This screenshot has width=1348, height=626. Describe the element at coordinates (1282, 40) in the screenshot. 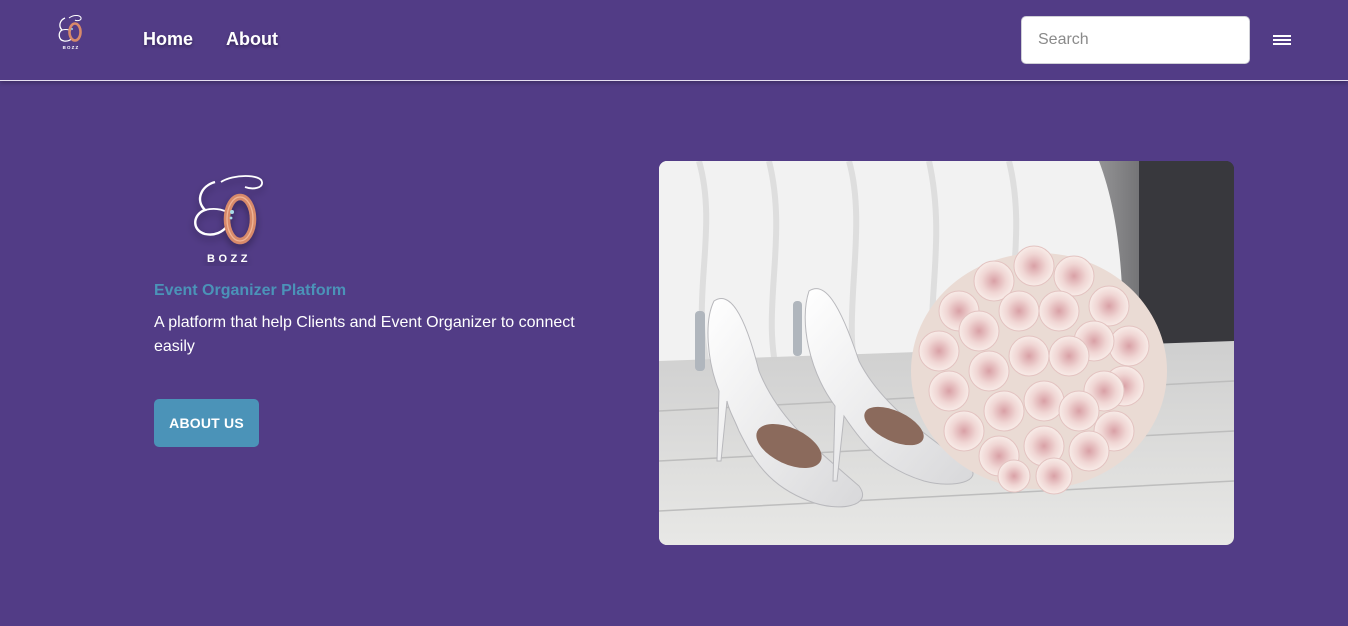

I see `hamburger-menu-icon` at that location.